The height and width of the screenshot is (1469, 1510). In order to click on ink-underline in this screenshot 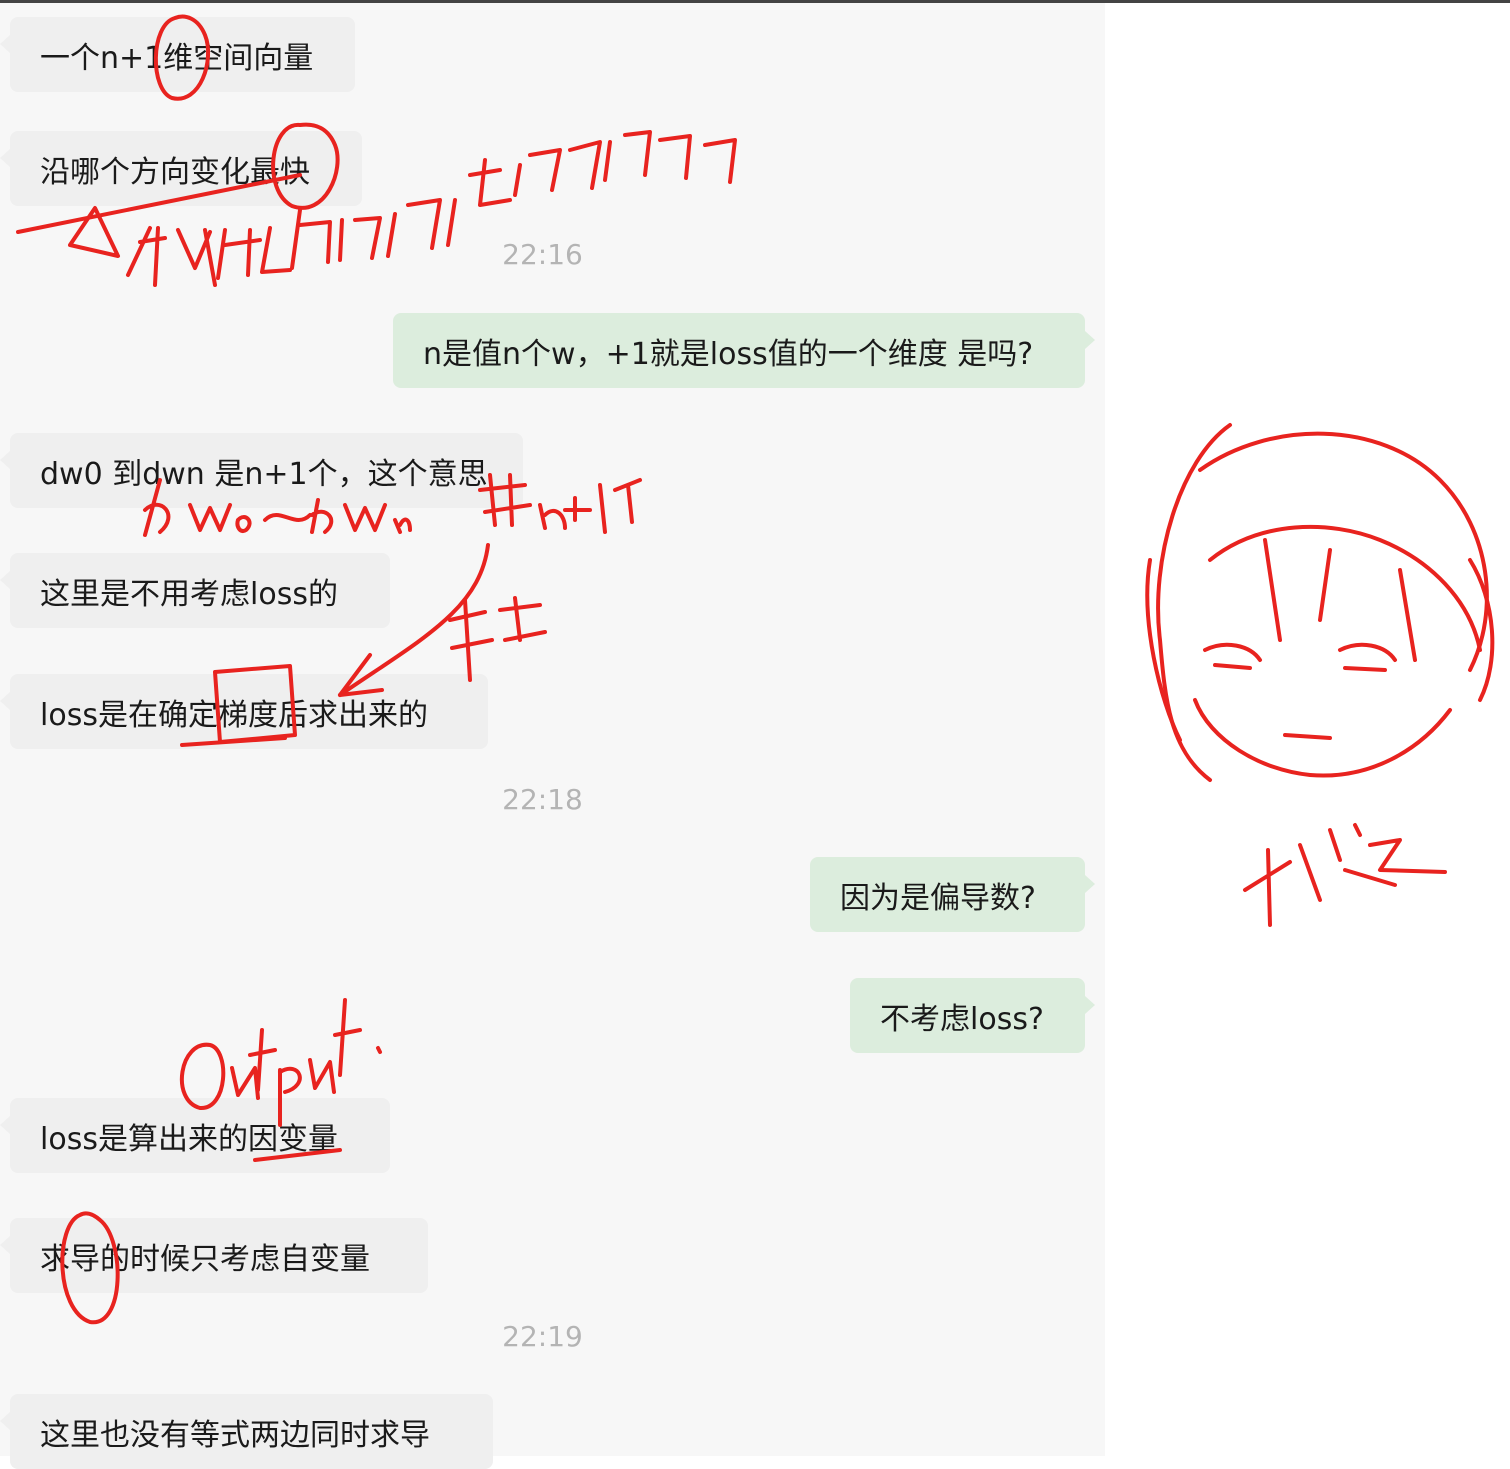, I will do `click(297, 1155)`.